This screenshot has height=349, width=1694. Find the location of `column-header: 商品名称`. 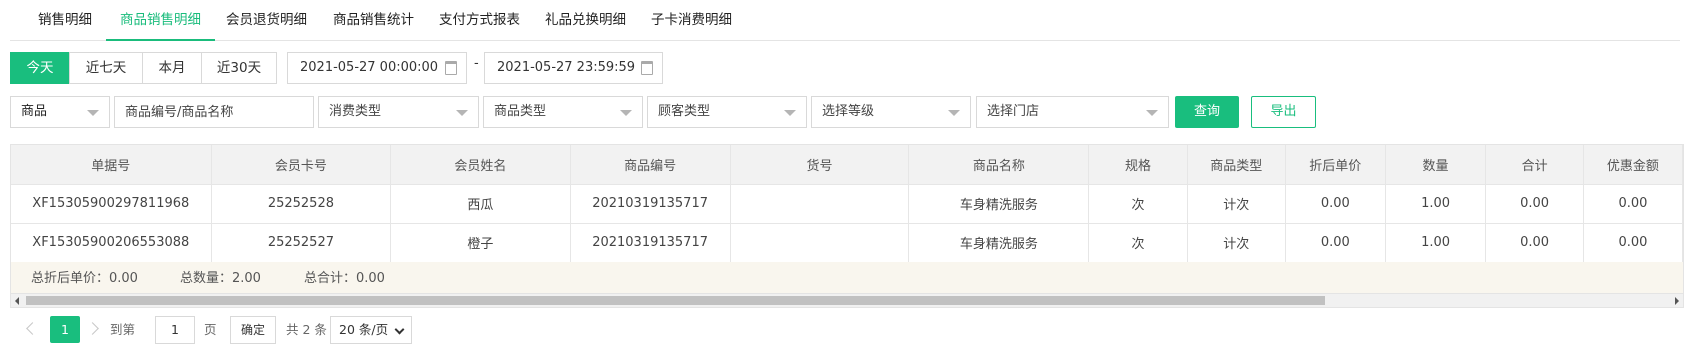

column-header: 商品名称 is located at coordinates (999, 165).